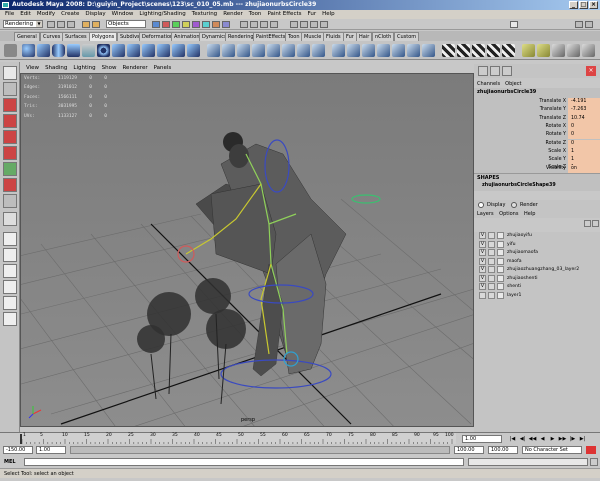 This screenshot has height=481, width=600. Describe the element at coordinates (537, 135) in the screenshot. I see `attr-row-rotate-y: Rotate Y 0` at that location.